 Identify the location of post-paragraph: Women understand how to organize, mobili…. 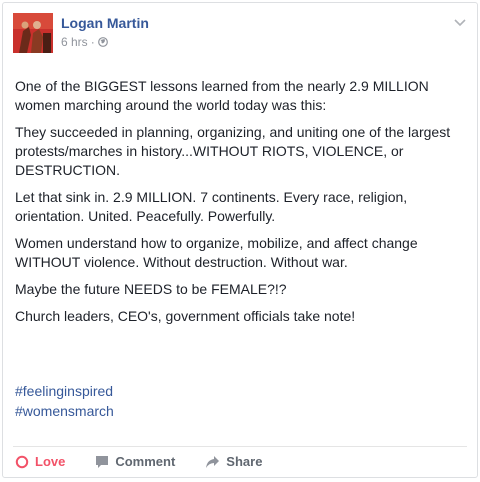
(216, 252).